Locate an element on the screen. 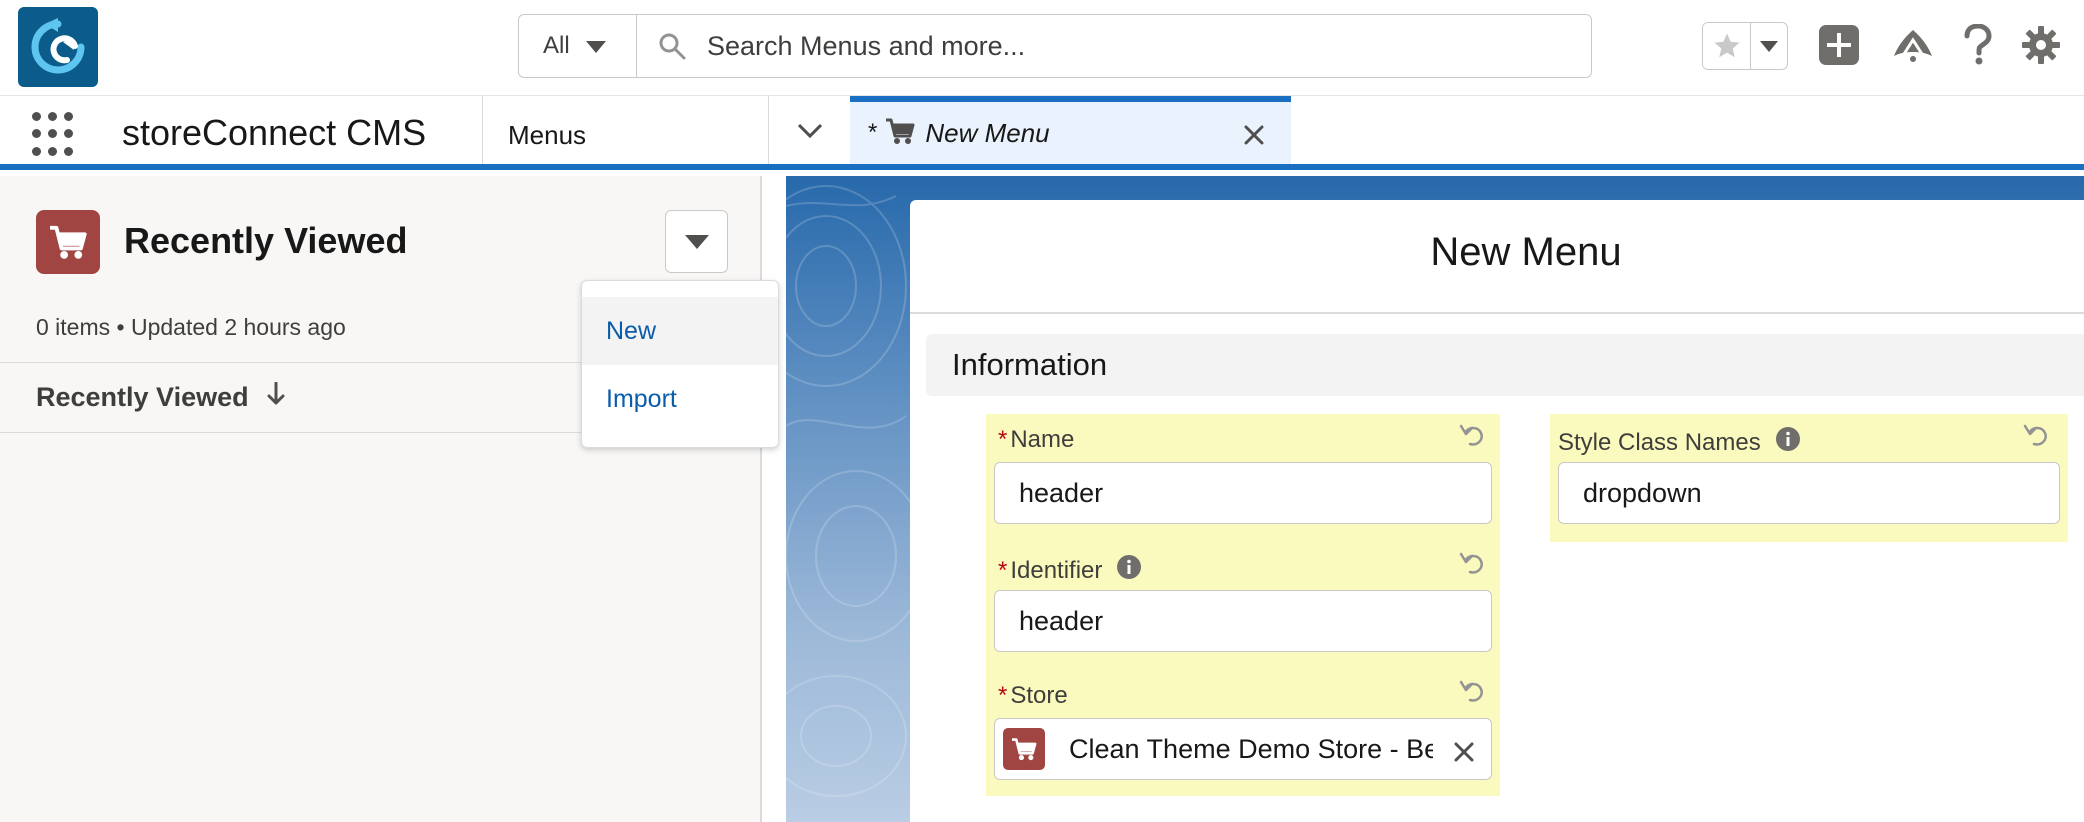 The width and height of the screenshot is (2084, 822). help-icon is located at coordinates (1978, 45).